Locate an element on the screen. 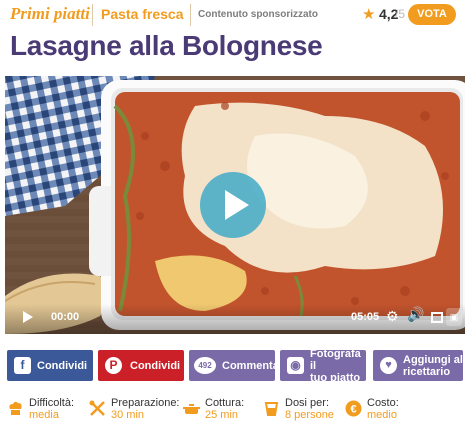 Image resolution: width=470 pixels, height=425 pixels. star-icon: ★ is located at coordinates (369, 14).